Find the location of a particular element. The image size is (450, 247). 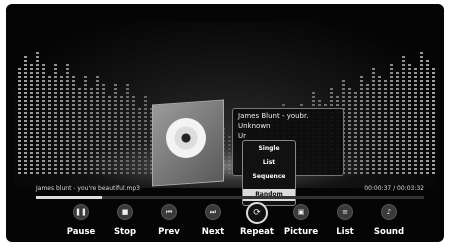

stop-label: Stop is located at coordinates (125, 232).